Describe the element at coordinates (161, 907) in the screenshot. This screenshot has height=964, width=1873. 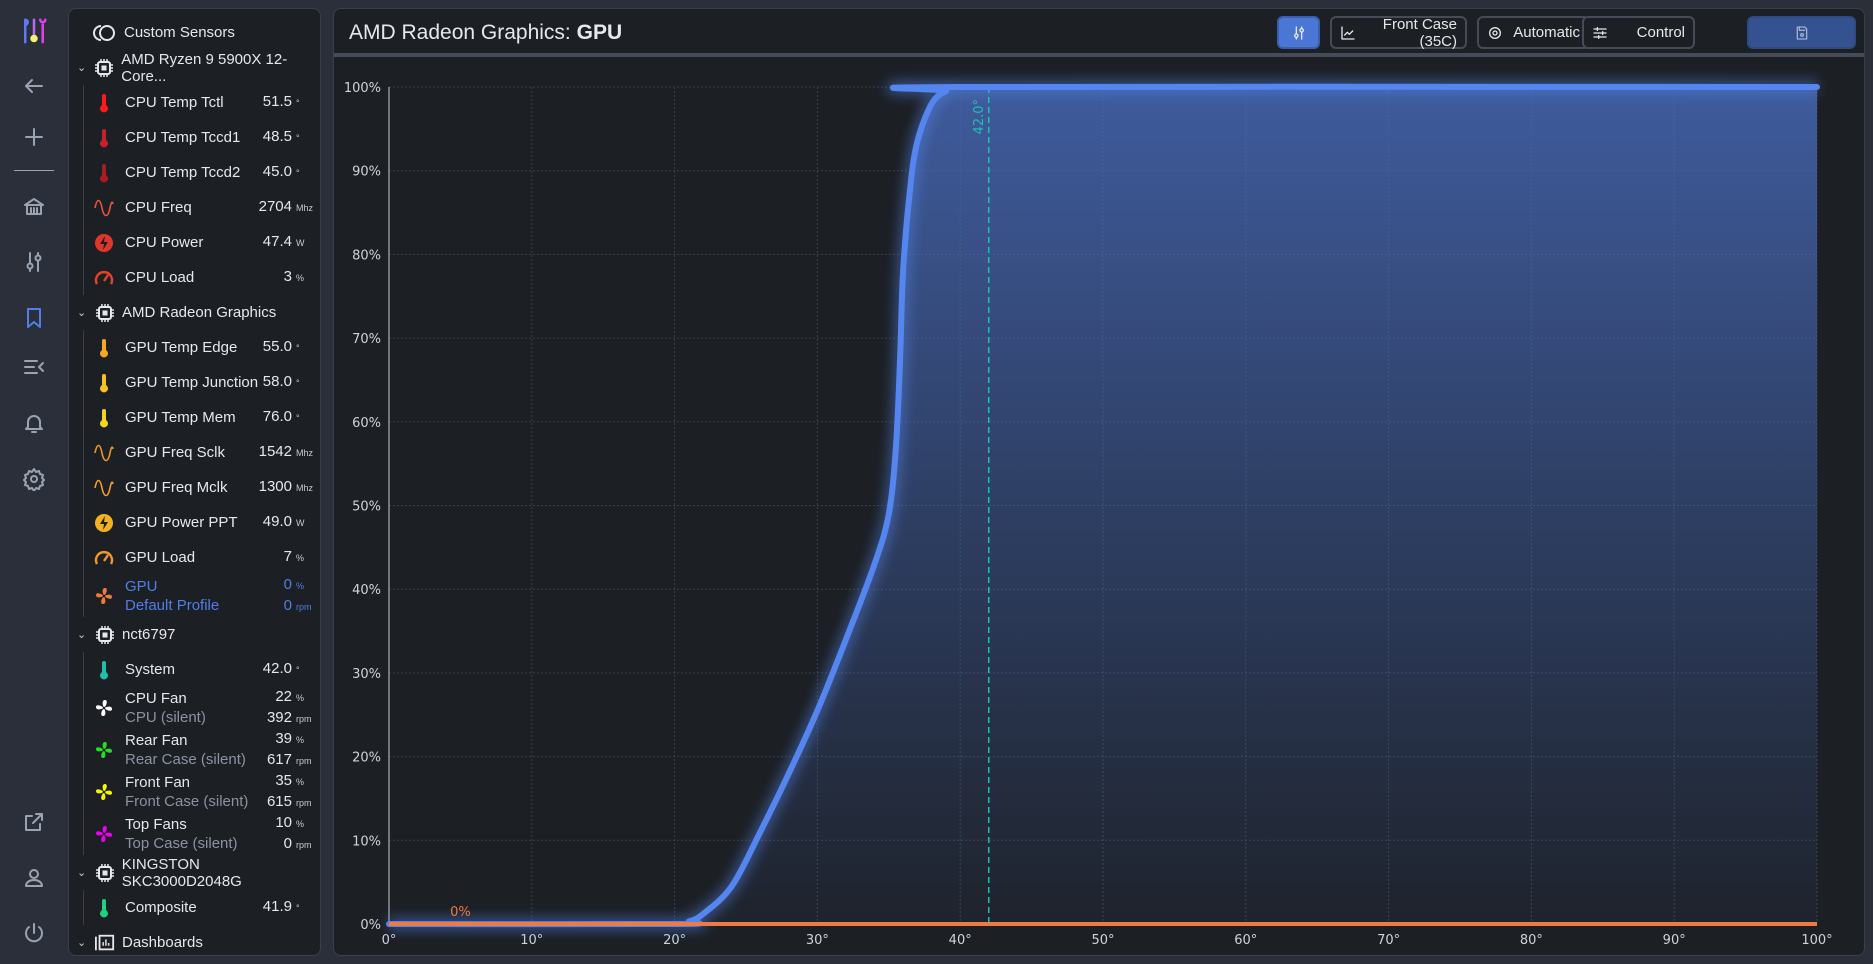
I see `sensor-label: Composite` at that location.